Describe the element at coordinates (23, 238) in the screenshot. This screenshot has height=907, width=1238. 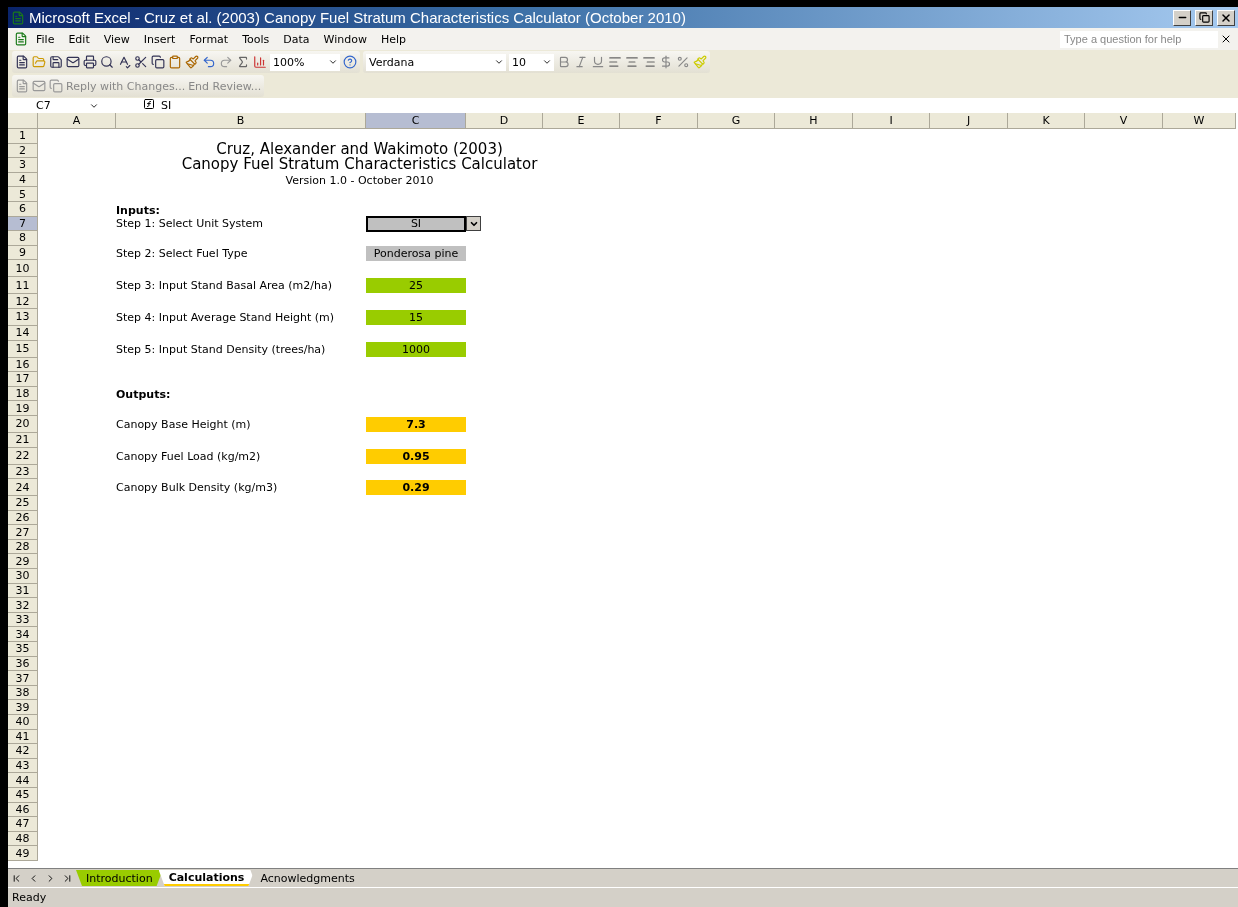
I see `row-header: 8` at that location.